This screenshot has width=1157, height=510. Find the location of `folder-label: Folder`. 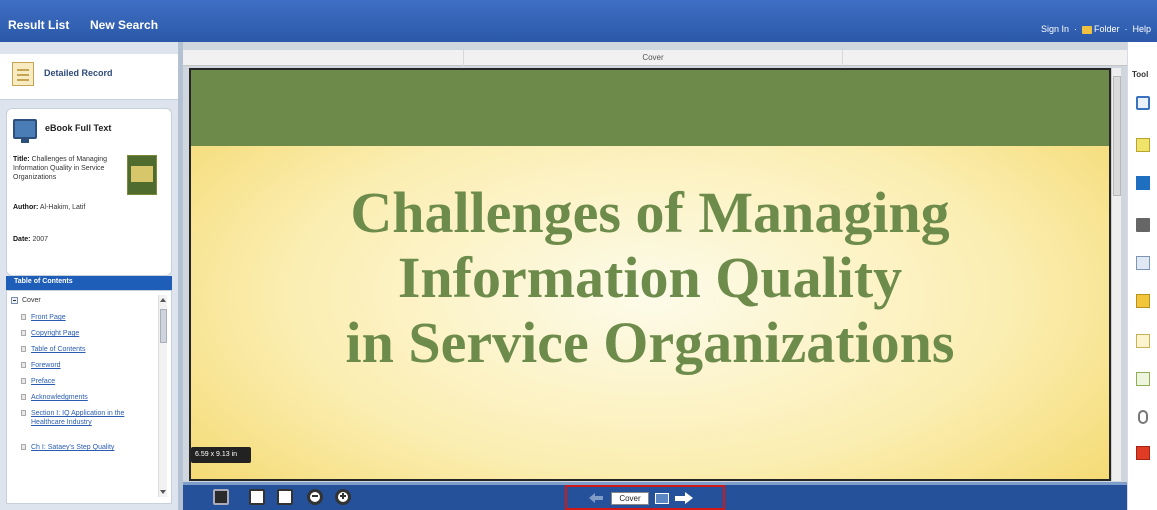

folder-label: Folder is located at coordinates (1106, 29).